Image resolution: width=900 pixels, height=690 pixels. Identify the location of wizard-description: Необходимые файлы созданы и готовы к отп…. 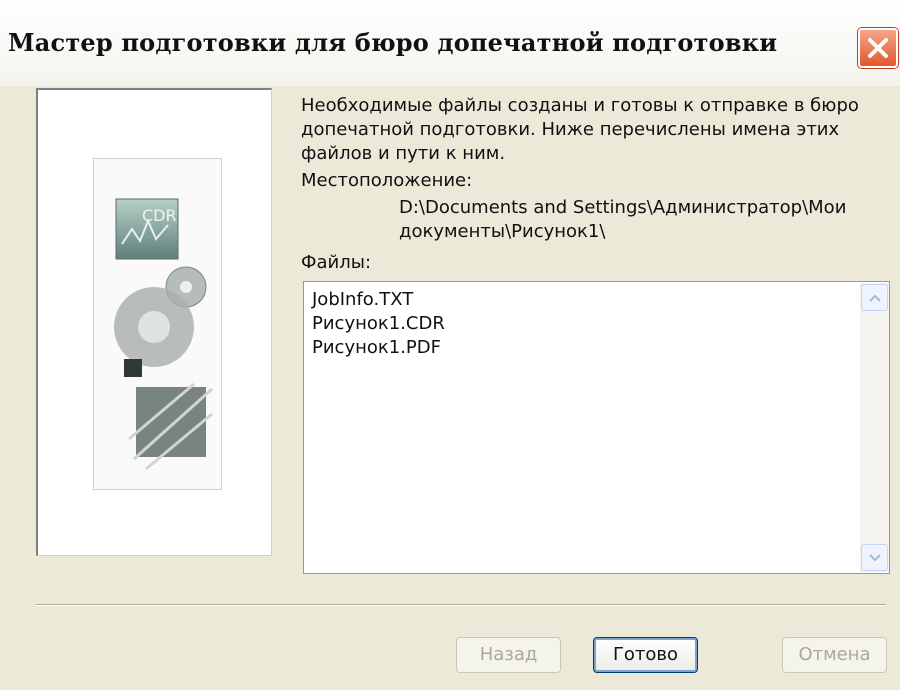
(580, 129).